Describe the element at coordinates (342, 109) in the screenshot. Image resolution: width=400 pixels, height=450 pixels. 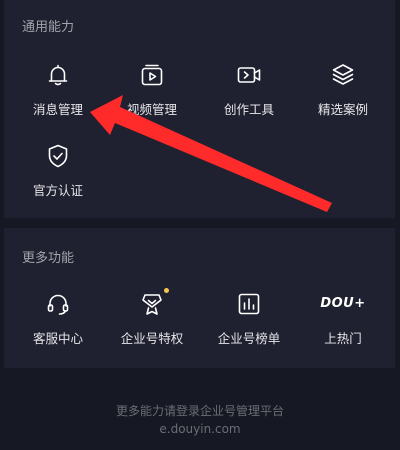
I see `grid-item-label: 精选案例` at that location.